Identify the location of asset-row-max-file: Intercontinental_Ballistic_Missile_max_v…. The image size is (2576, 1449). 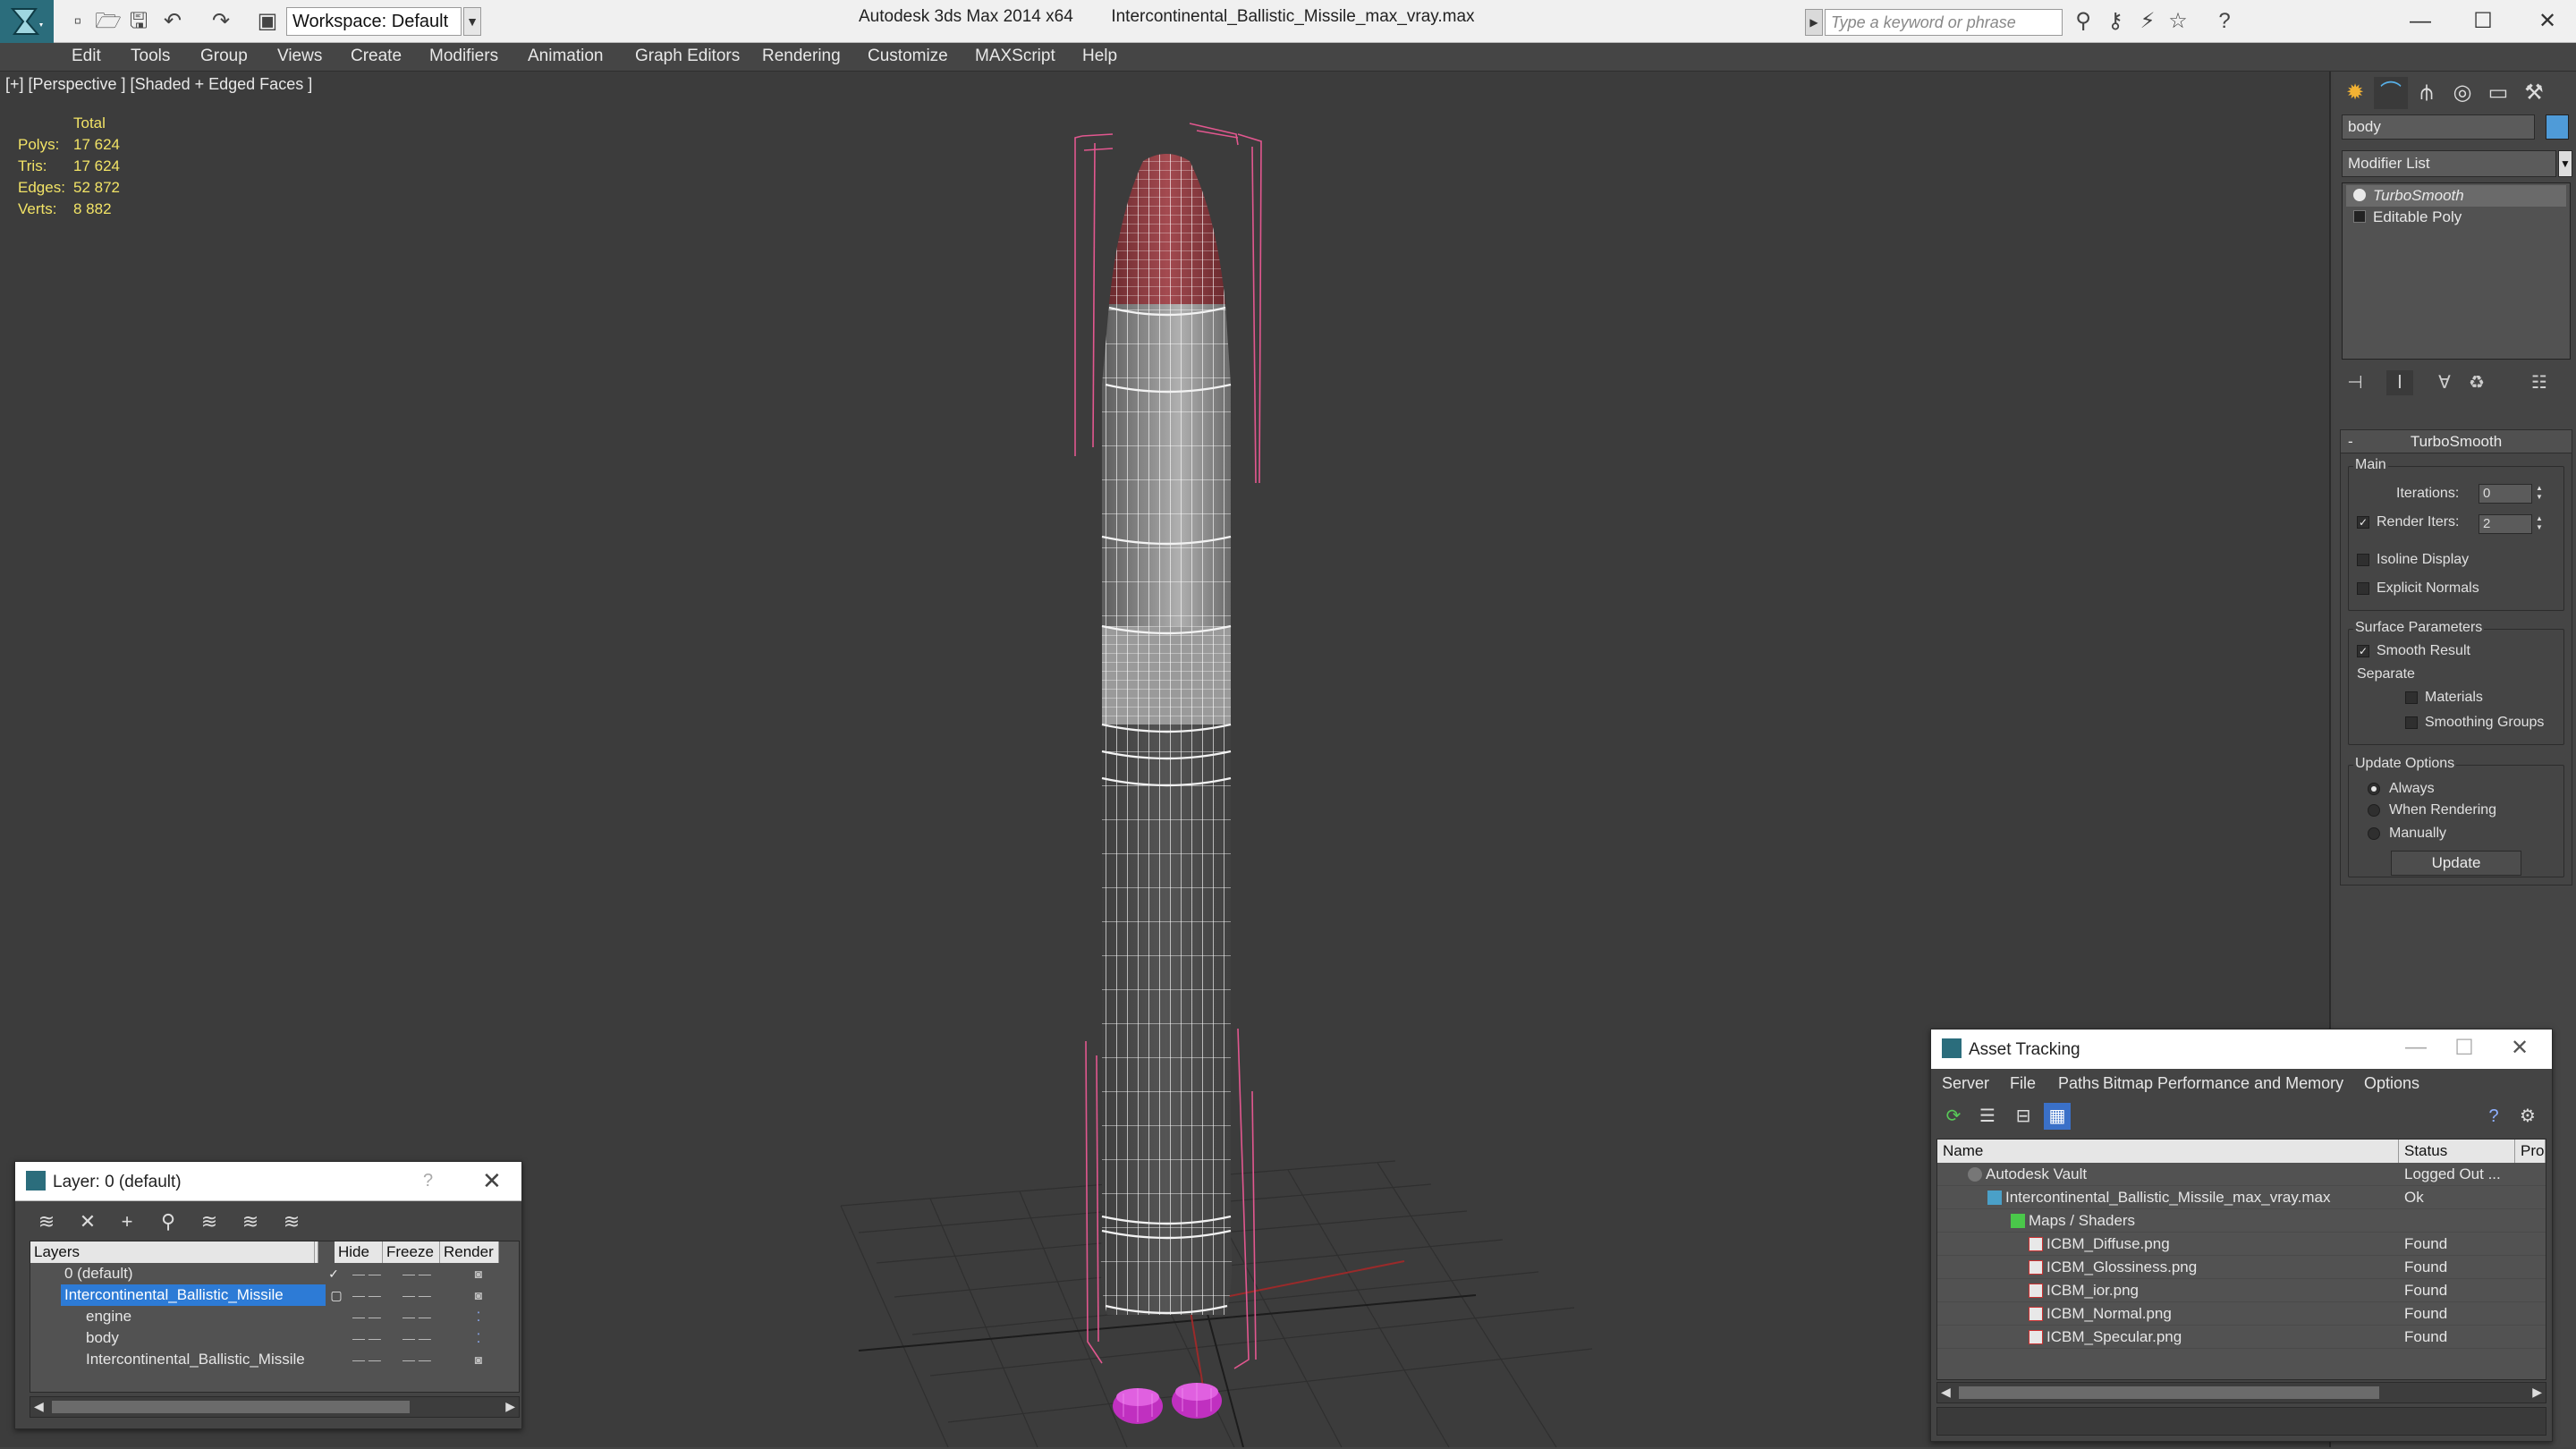
(2241, 1197).